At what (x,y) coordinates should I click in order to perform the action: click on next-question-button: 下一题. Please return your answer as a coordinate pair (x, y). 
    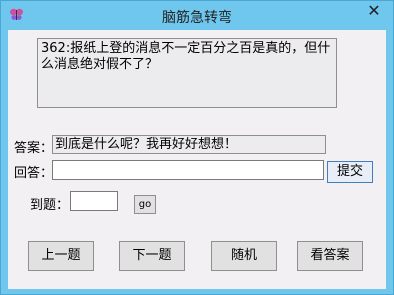
    Looking at the image, I should click on (152, 256).